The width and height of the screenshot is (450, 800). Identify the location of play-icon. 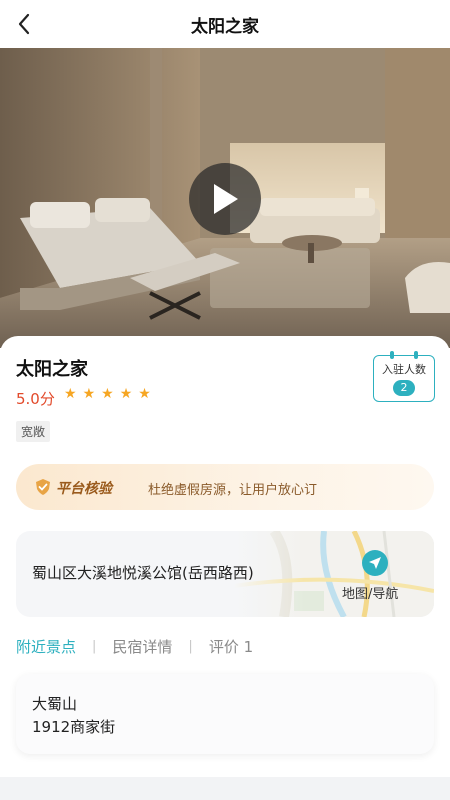
(226, 199).